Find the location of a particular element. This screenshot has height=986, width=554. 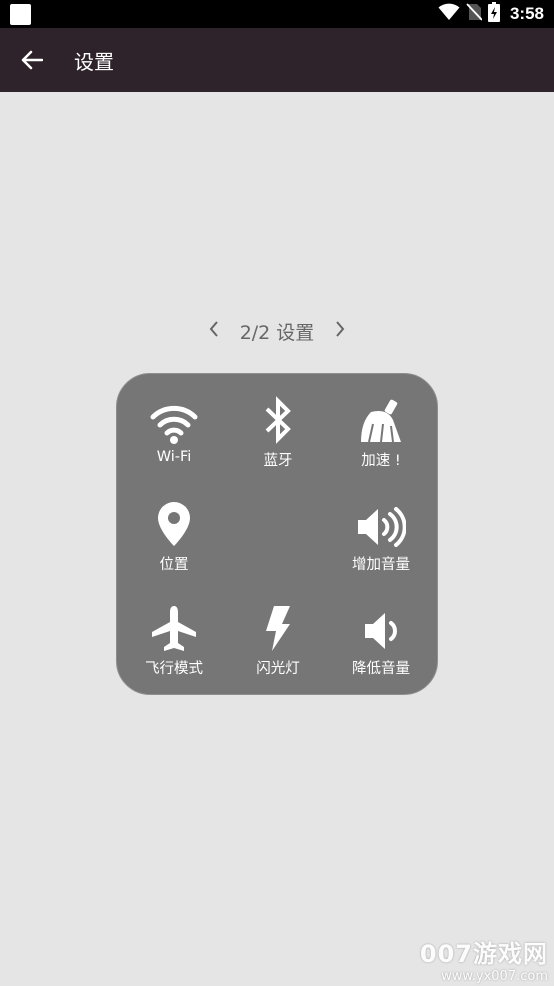

location-label: 位置 is located at coordinates (174, 565).